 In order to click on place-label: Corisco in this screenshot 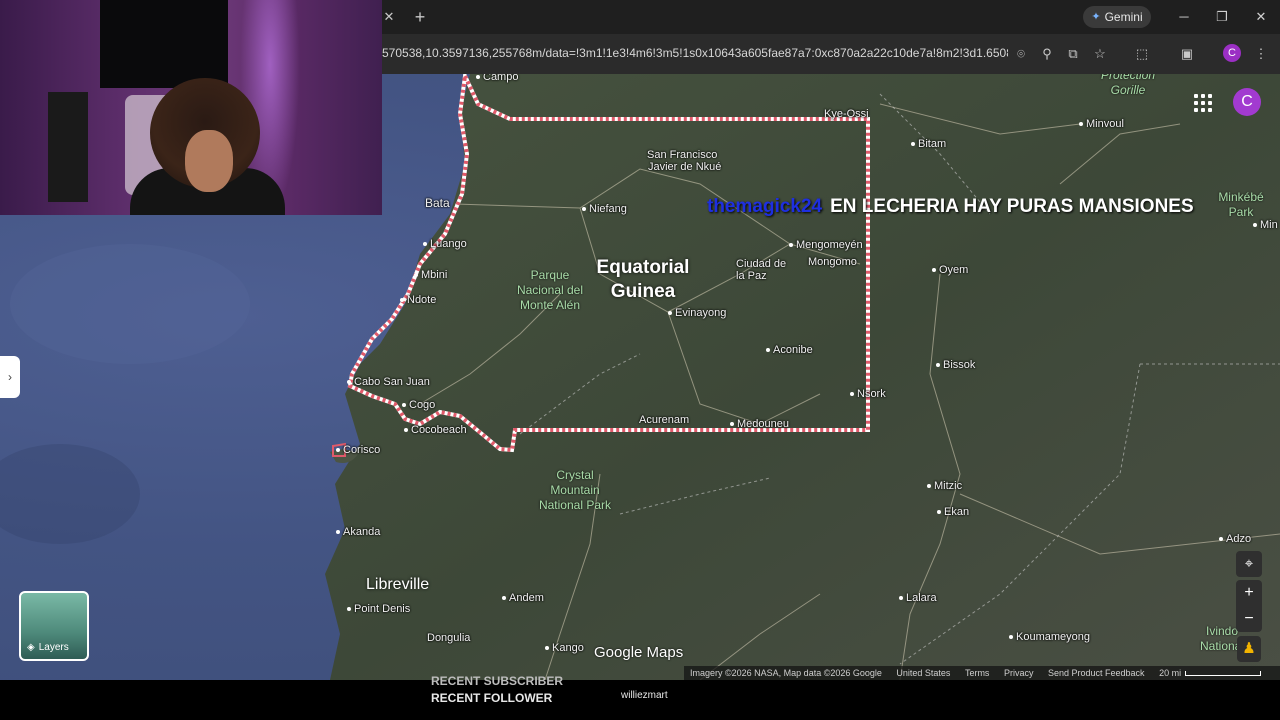, I will do `click(358, 450)`.